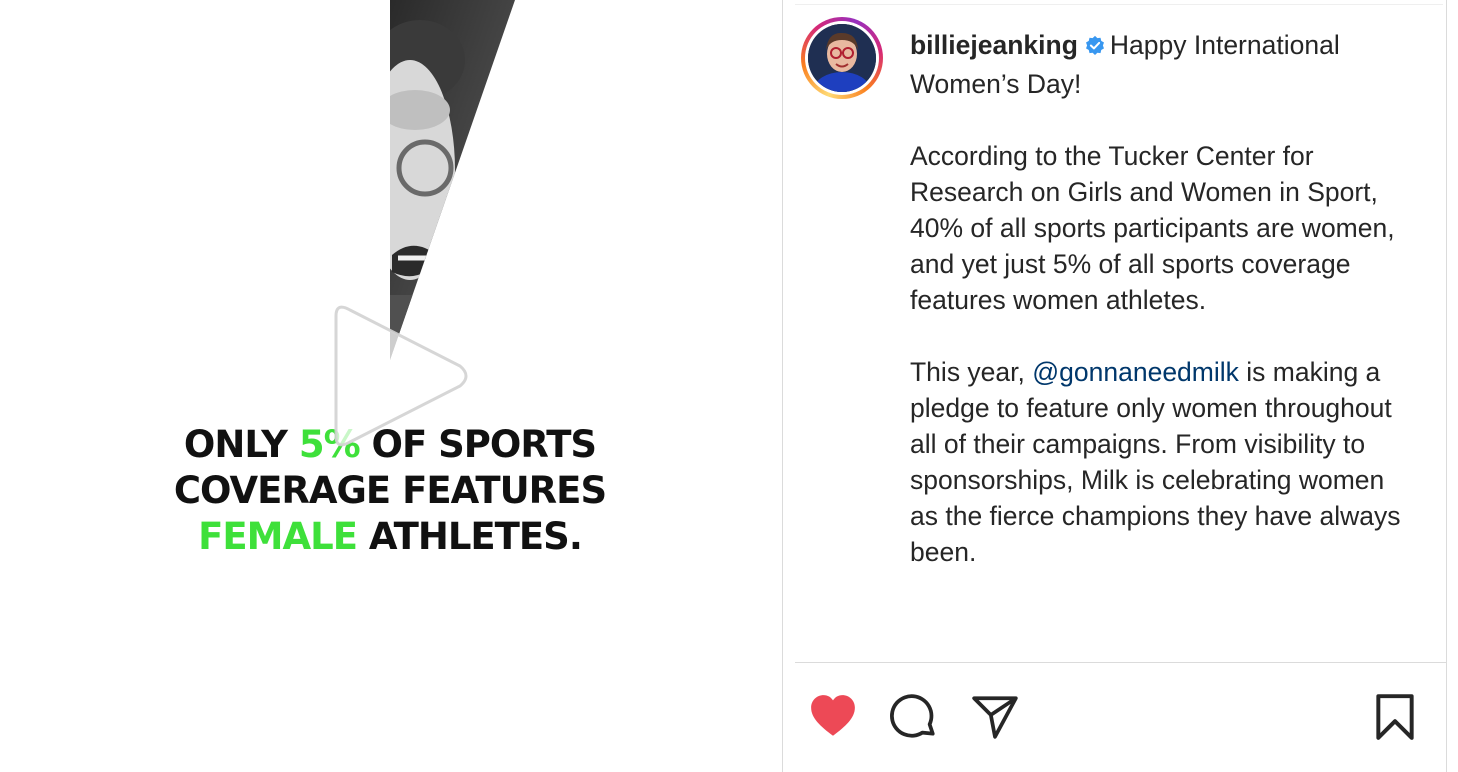 The height and width of the screenshot is (772, 1458). What do you see at coordinates (398, 376) in the screenshot?
I see `play-icon` at bounding box center [398, 376].